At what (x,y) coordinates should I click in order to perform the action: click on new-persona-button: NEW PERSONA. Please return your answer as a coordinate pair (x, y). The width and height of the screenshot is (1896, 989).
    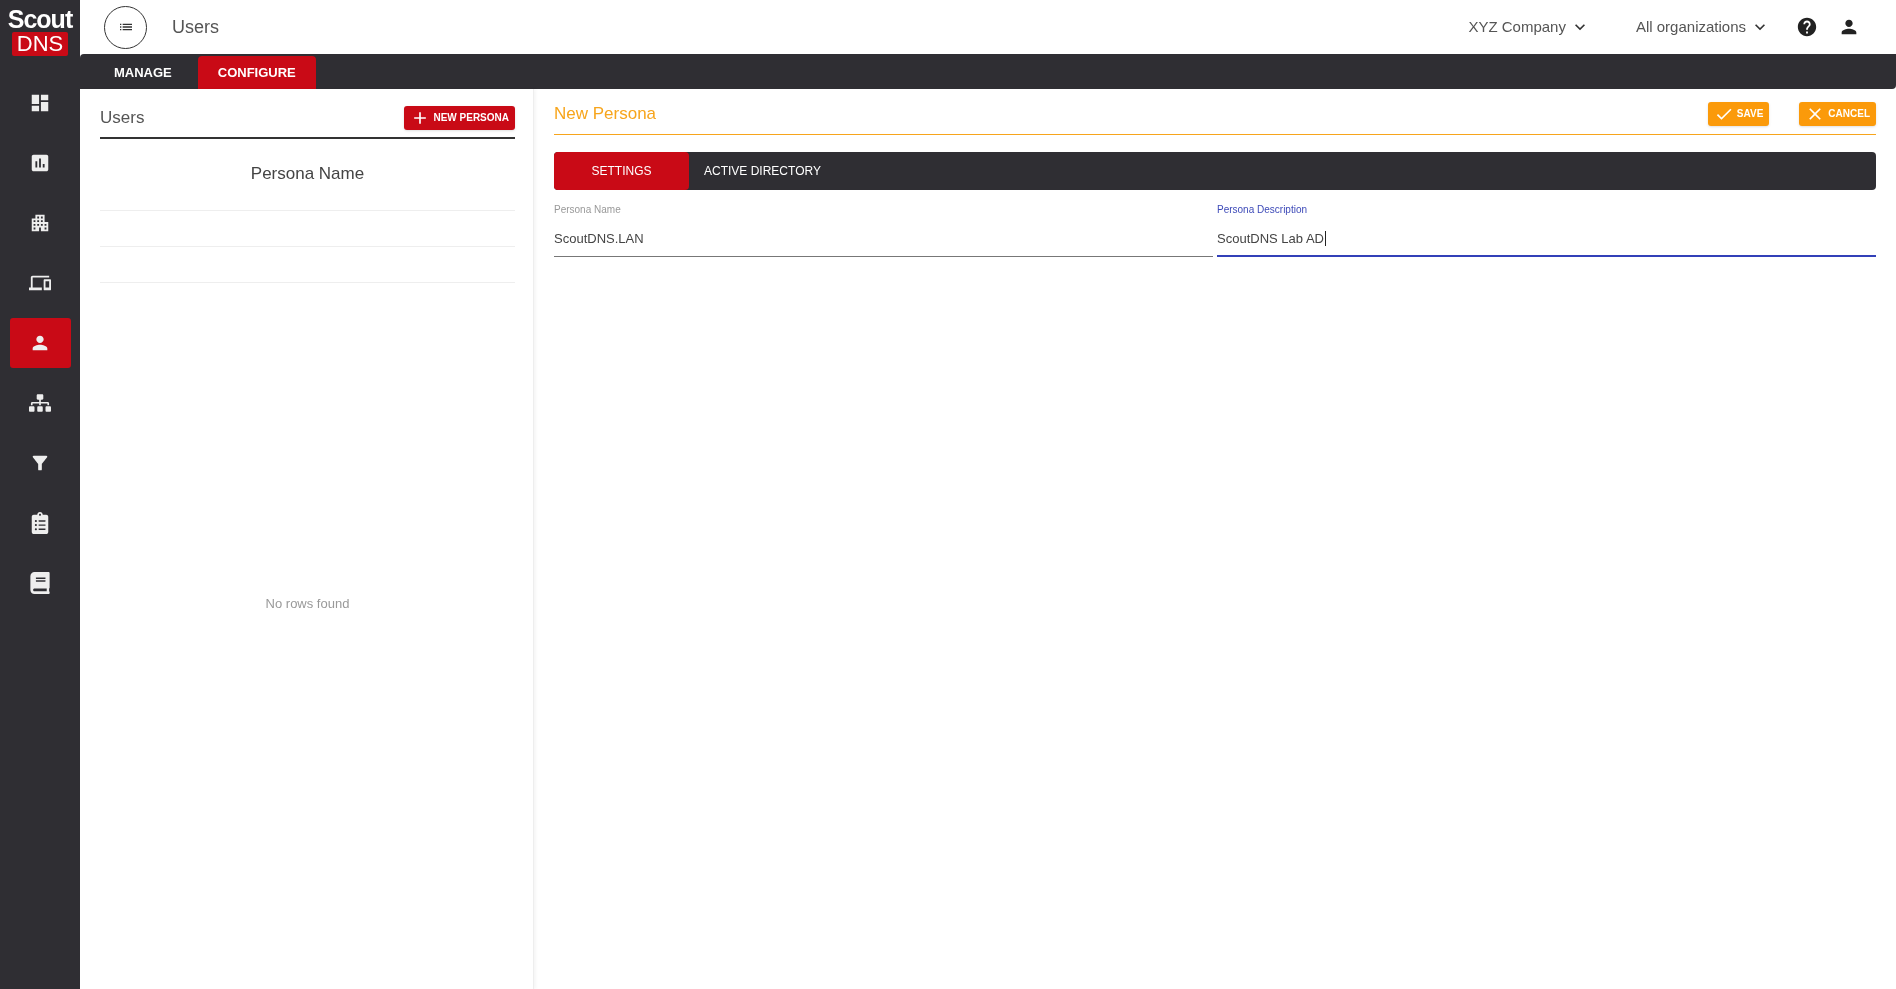
    Looking at the image, I should click on (459, 117).